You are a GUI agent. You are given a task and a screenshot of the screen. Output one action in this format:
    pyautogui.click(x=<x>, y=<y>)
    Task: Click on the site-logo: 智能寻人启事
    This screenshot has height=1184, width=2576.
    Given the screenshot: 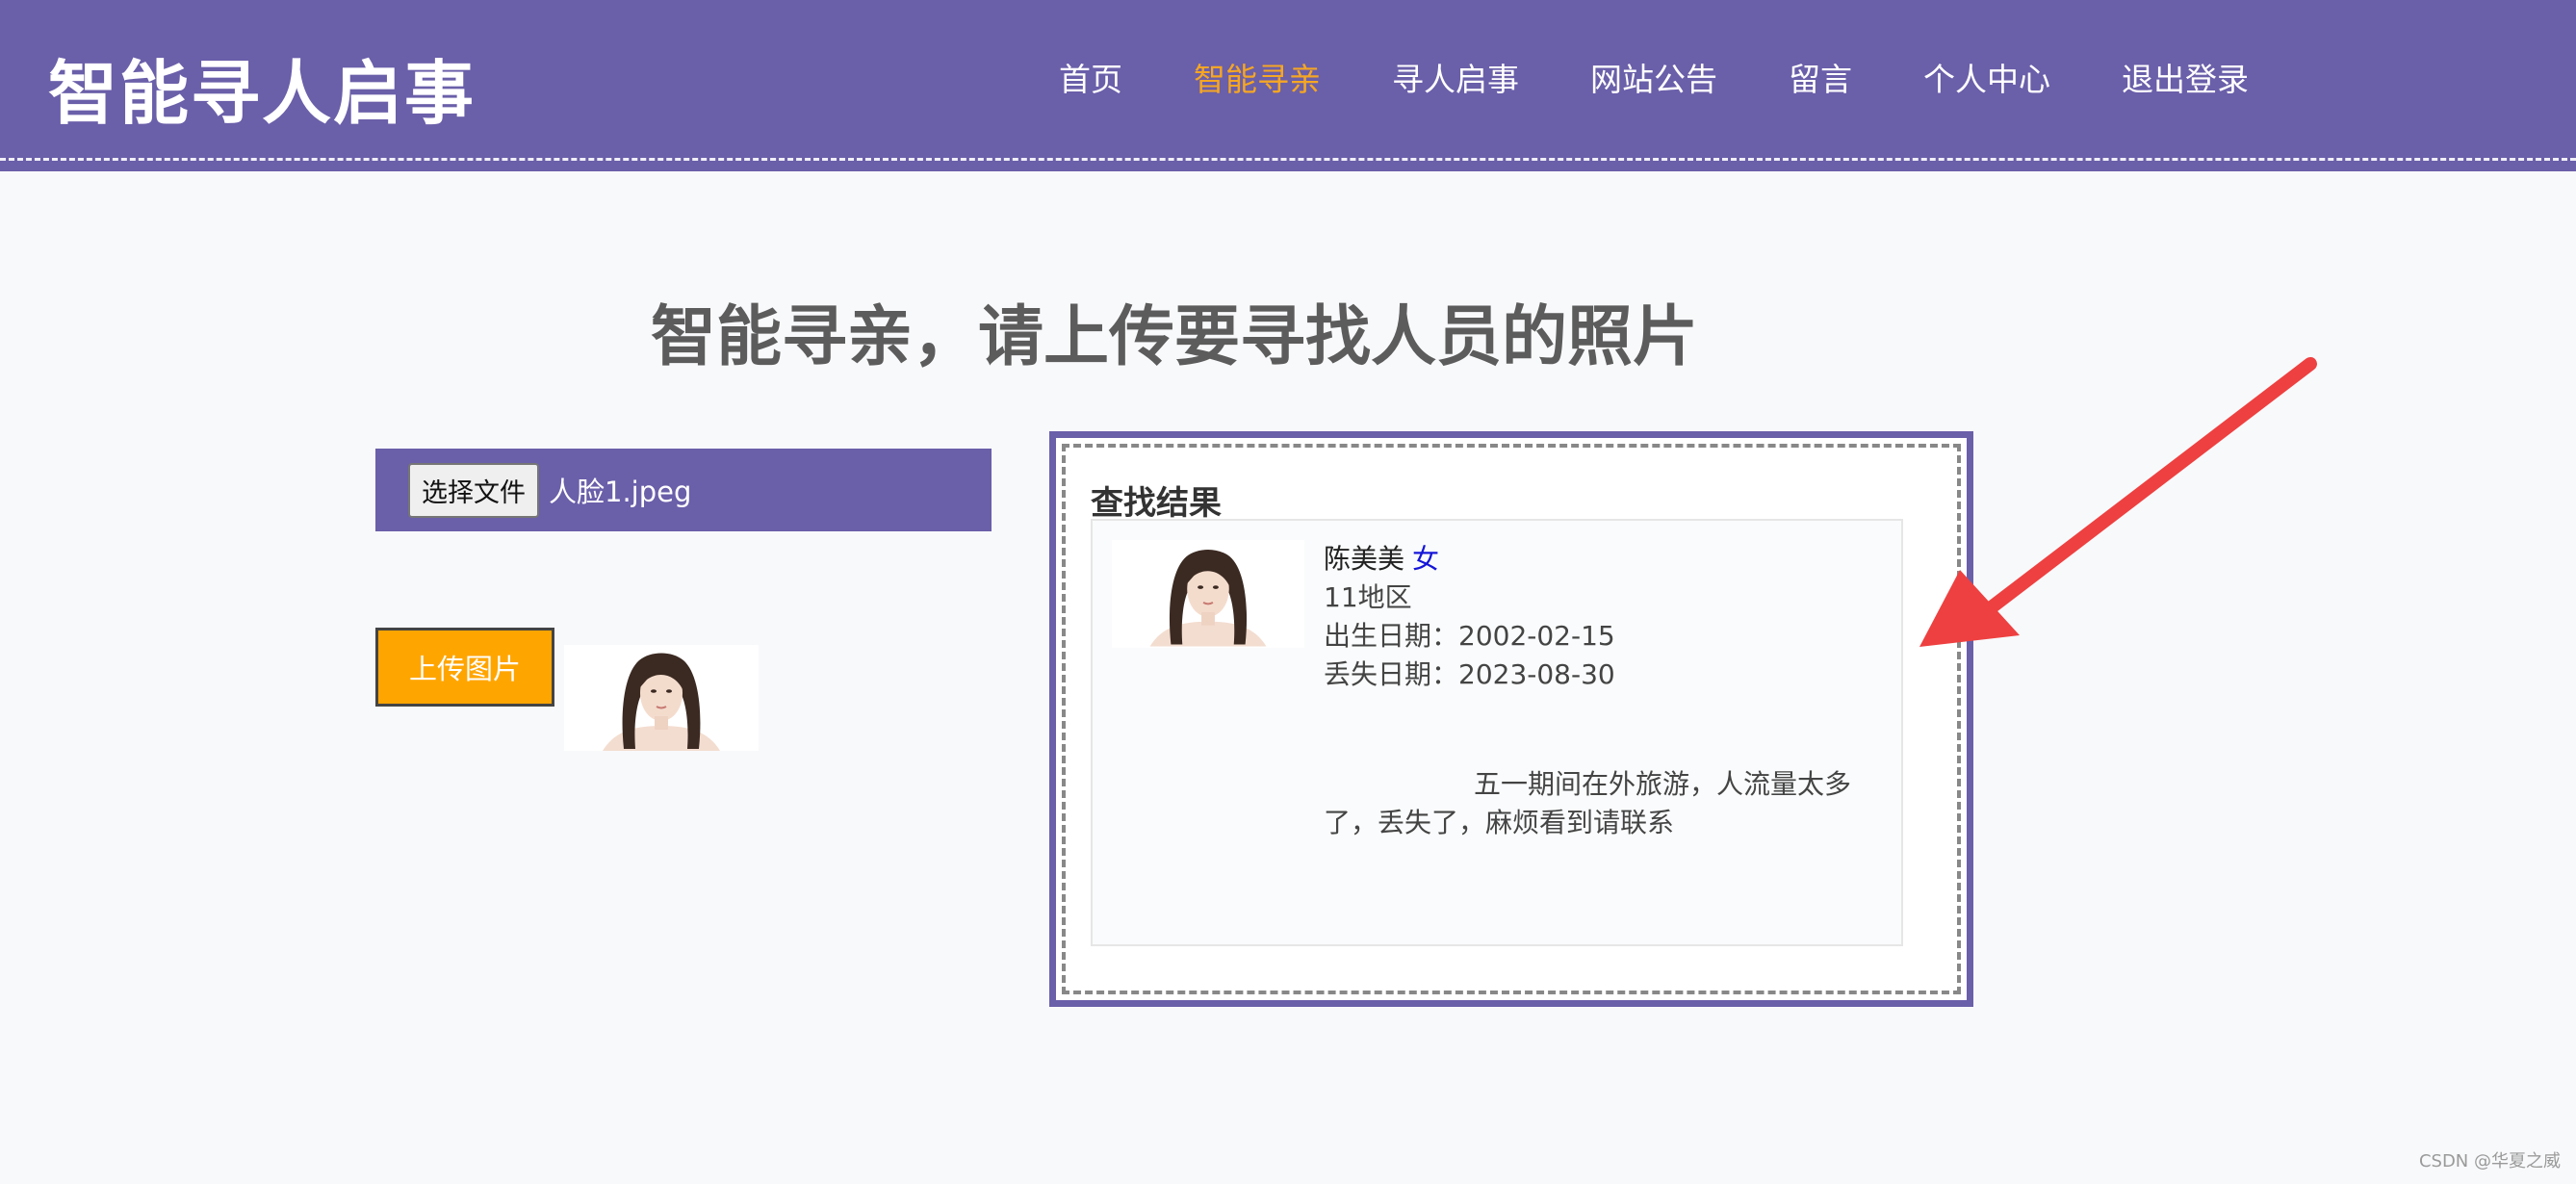 What is the action you would take?
    pyautogui.click(x=262, y=87)
    